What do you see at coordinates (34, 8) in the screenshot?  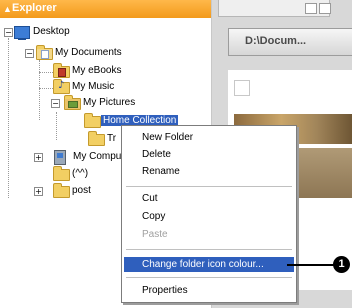 I see `explorer-title: Explorer` at bounding box center [34, 8].